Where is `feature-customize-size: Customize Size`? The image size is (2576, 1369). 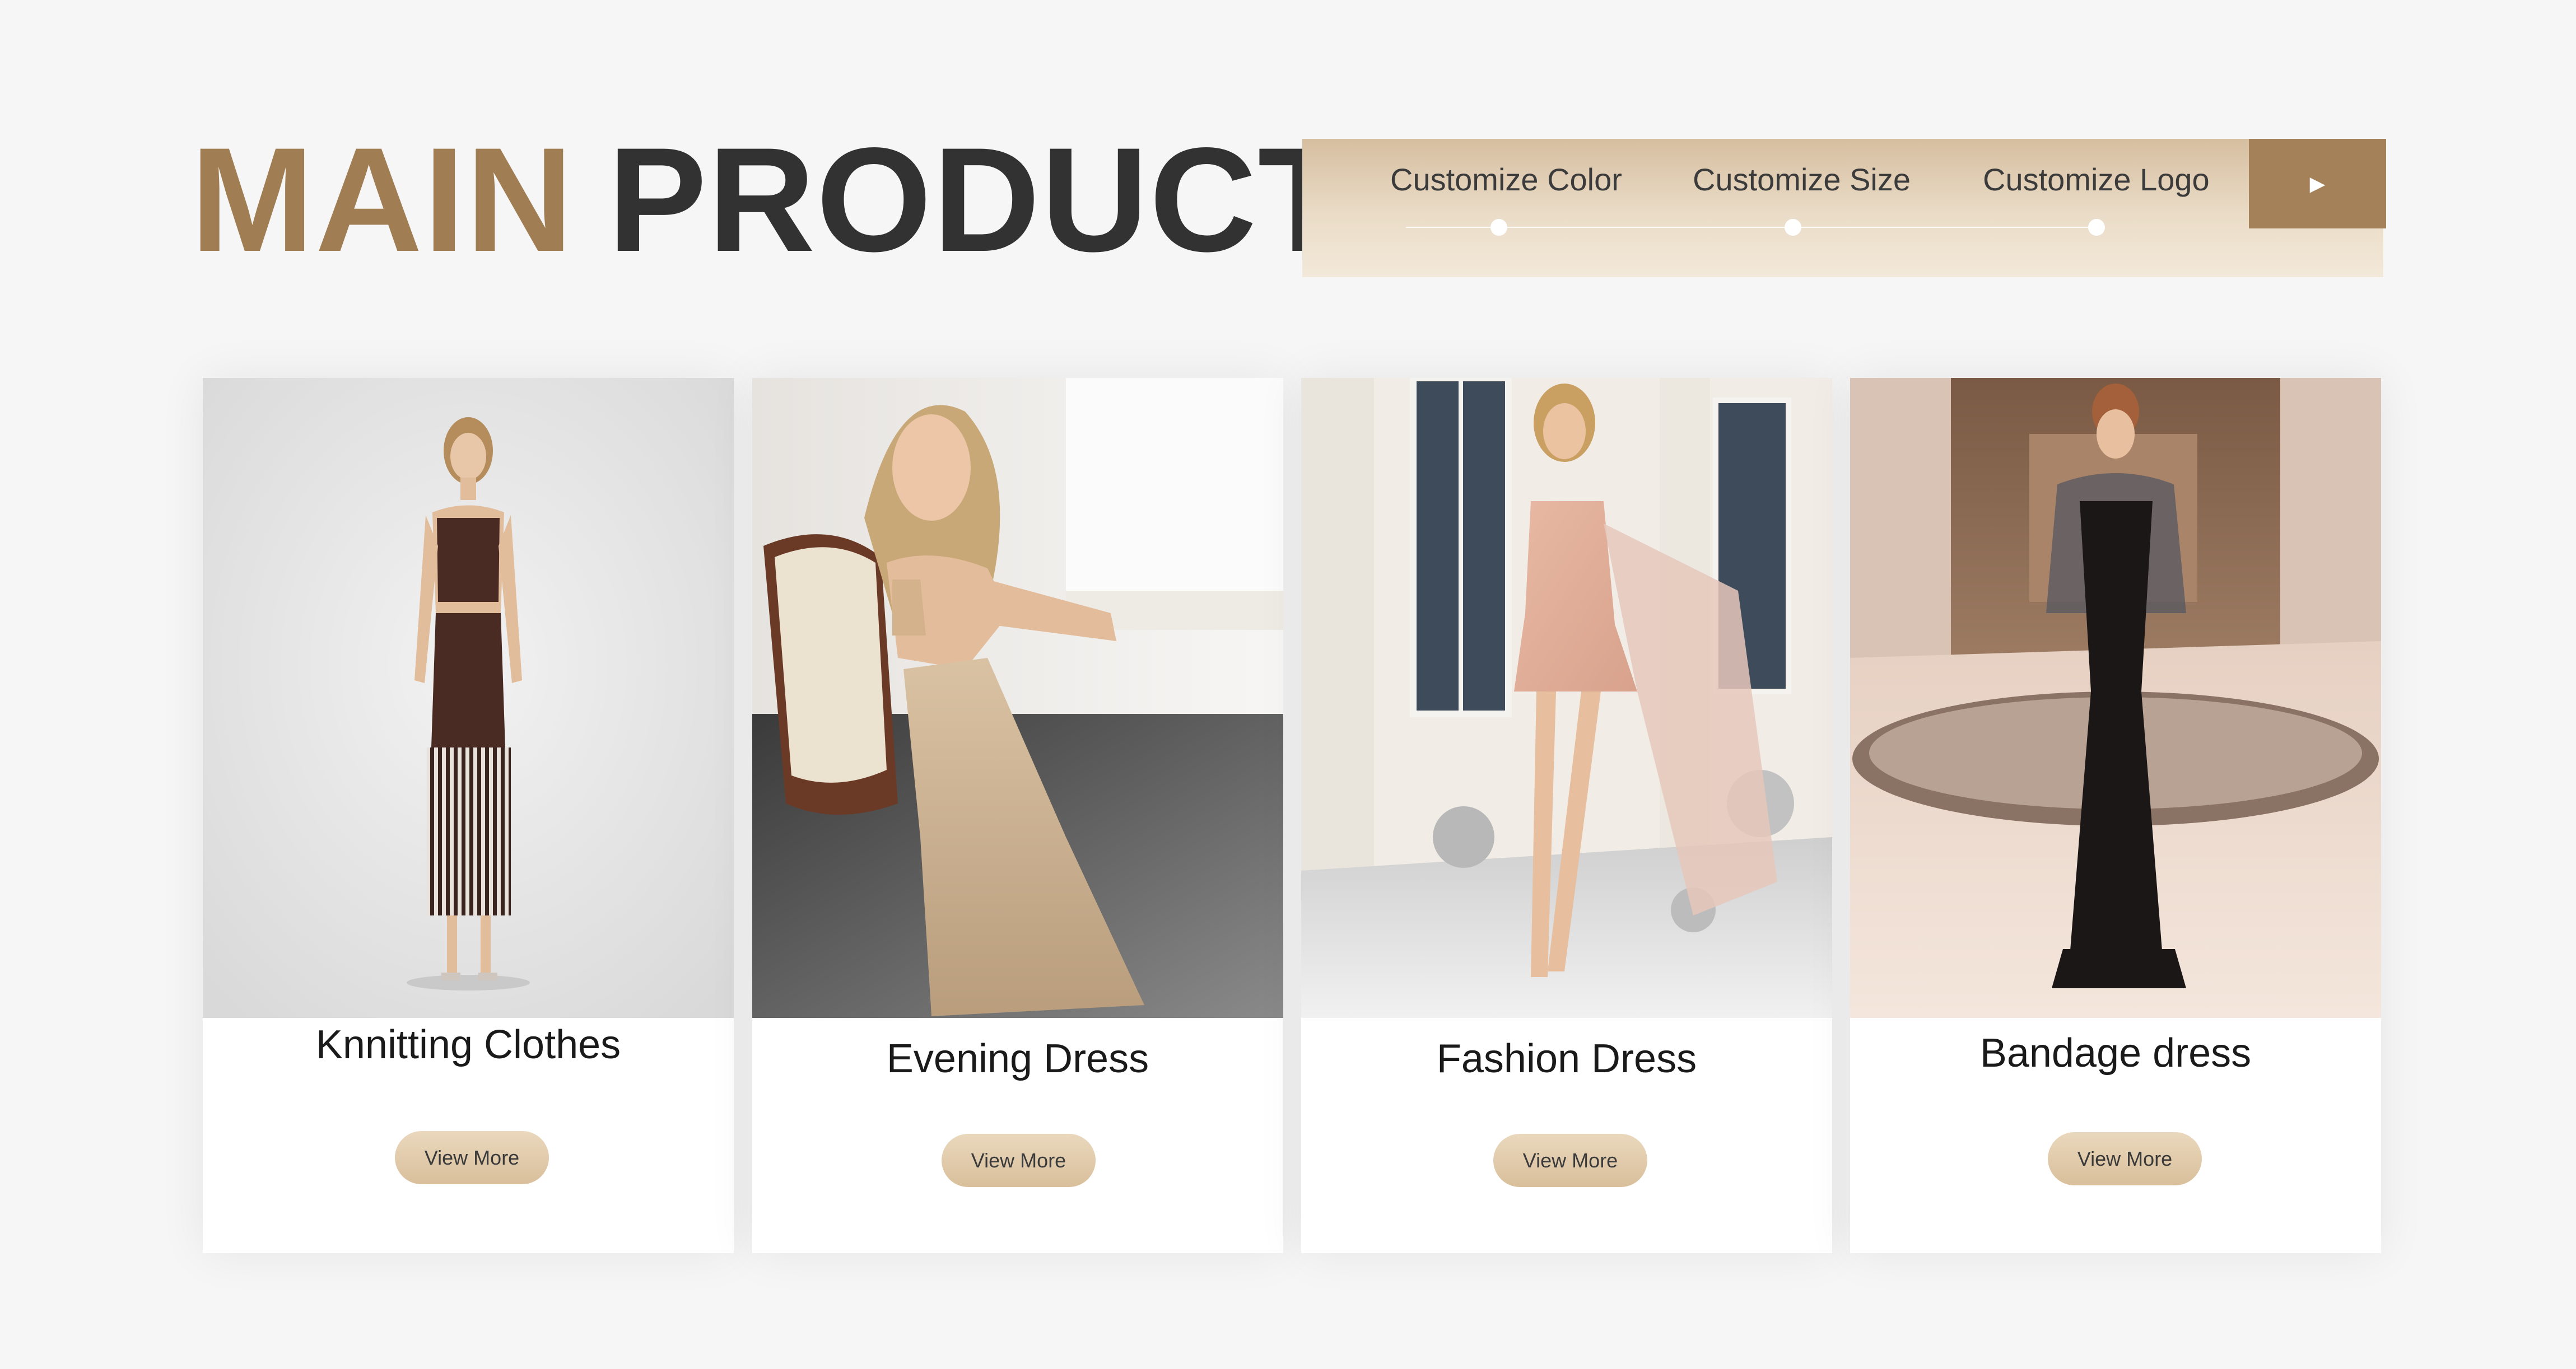
feature-customize-size: Customize Size is located at coordinates (1802, 179).